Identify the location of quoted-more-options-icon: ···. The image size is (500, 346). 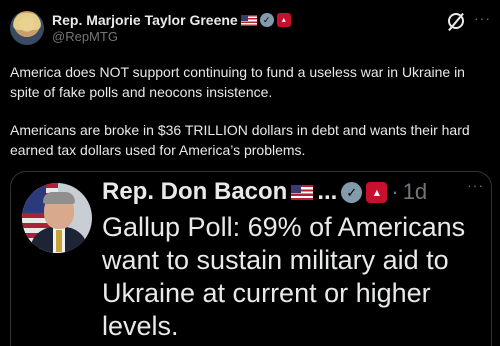
(475, 185).